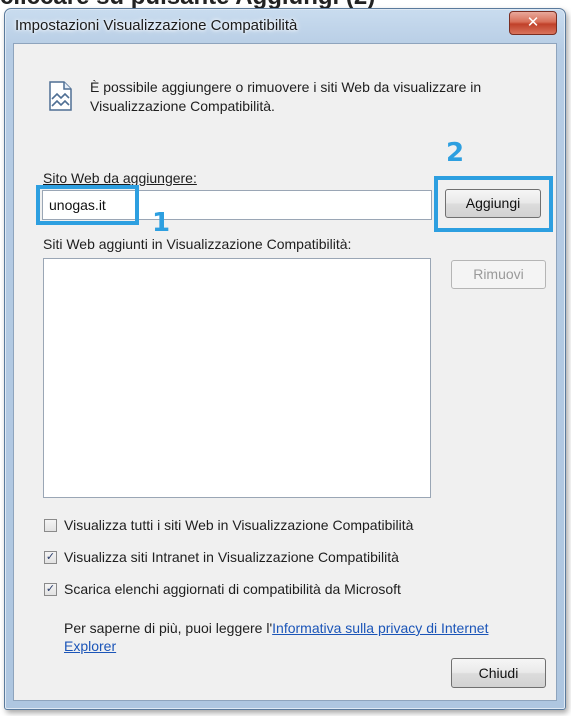 This screenshot has height=716, width=571. I want to click on privacy-text: Per saperne di più, puoi leggere l', so click(168, 628).